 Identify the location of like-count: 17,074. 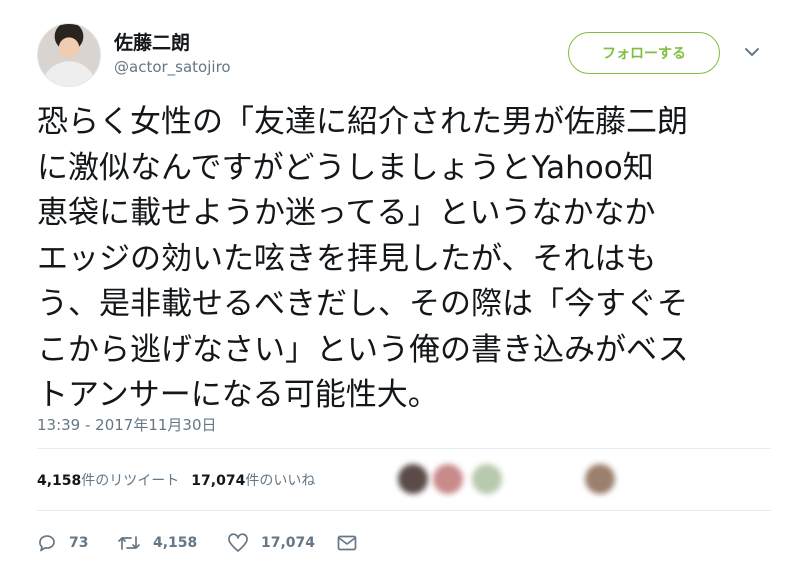
(288, 543).